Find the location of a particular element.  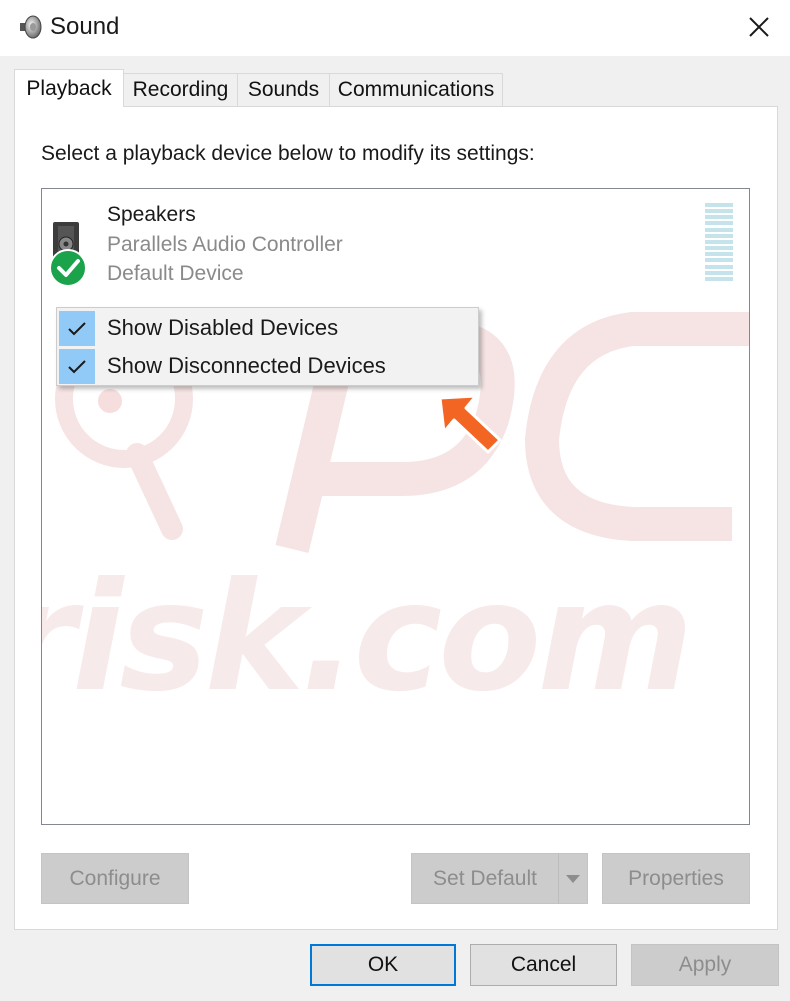

tab-sounds: Sounds is located at coordinates (283, 89).